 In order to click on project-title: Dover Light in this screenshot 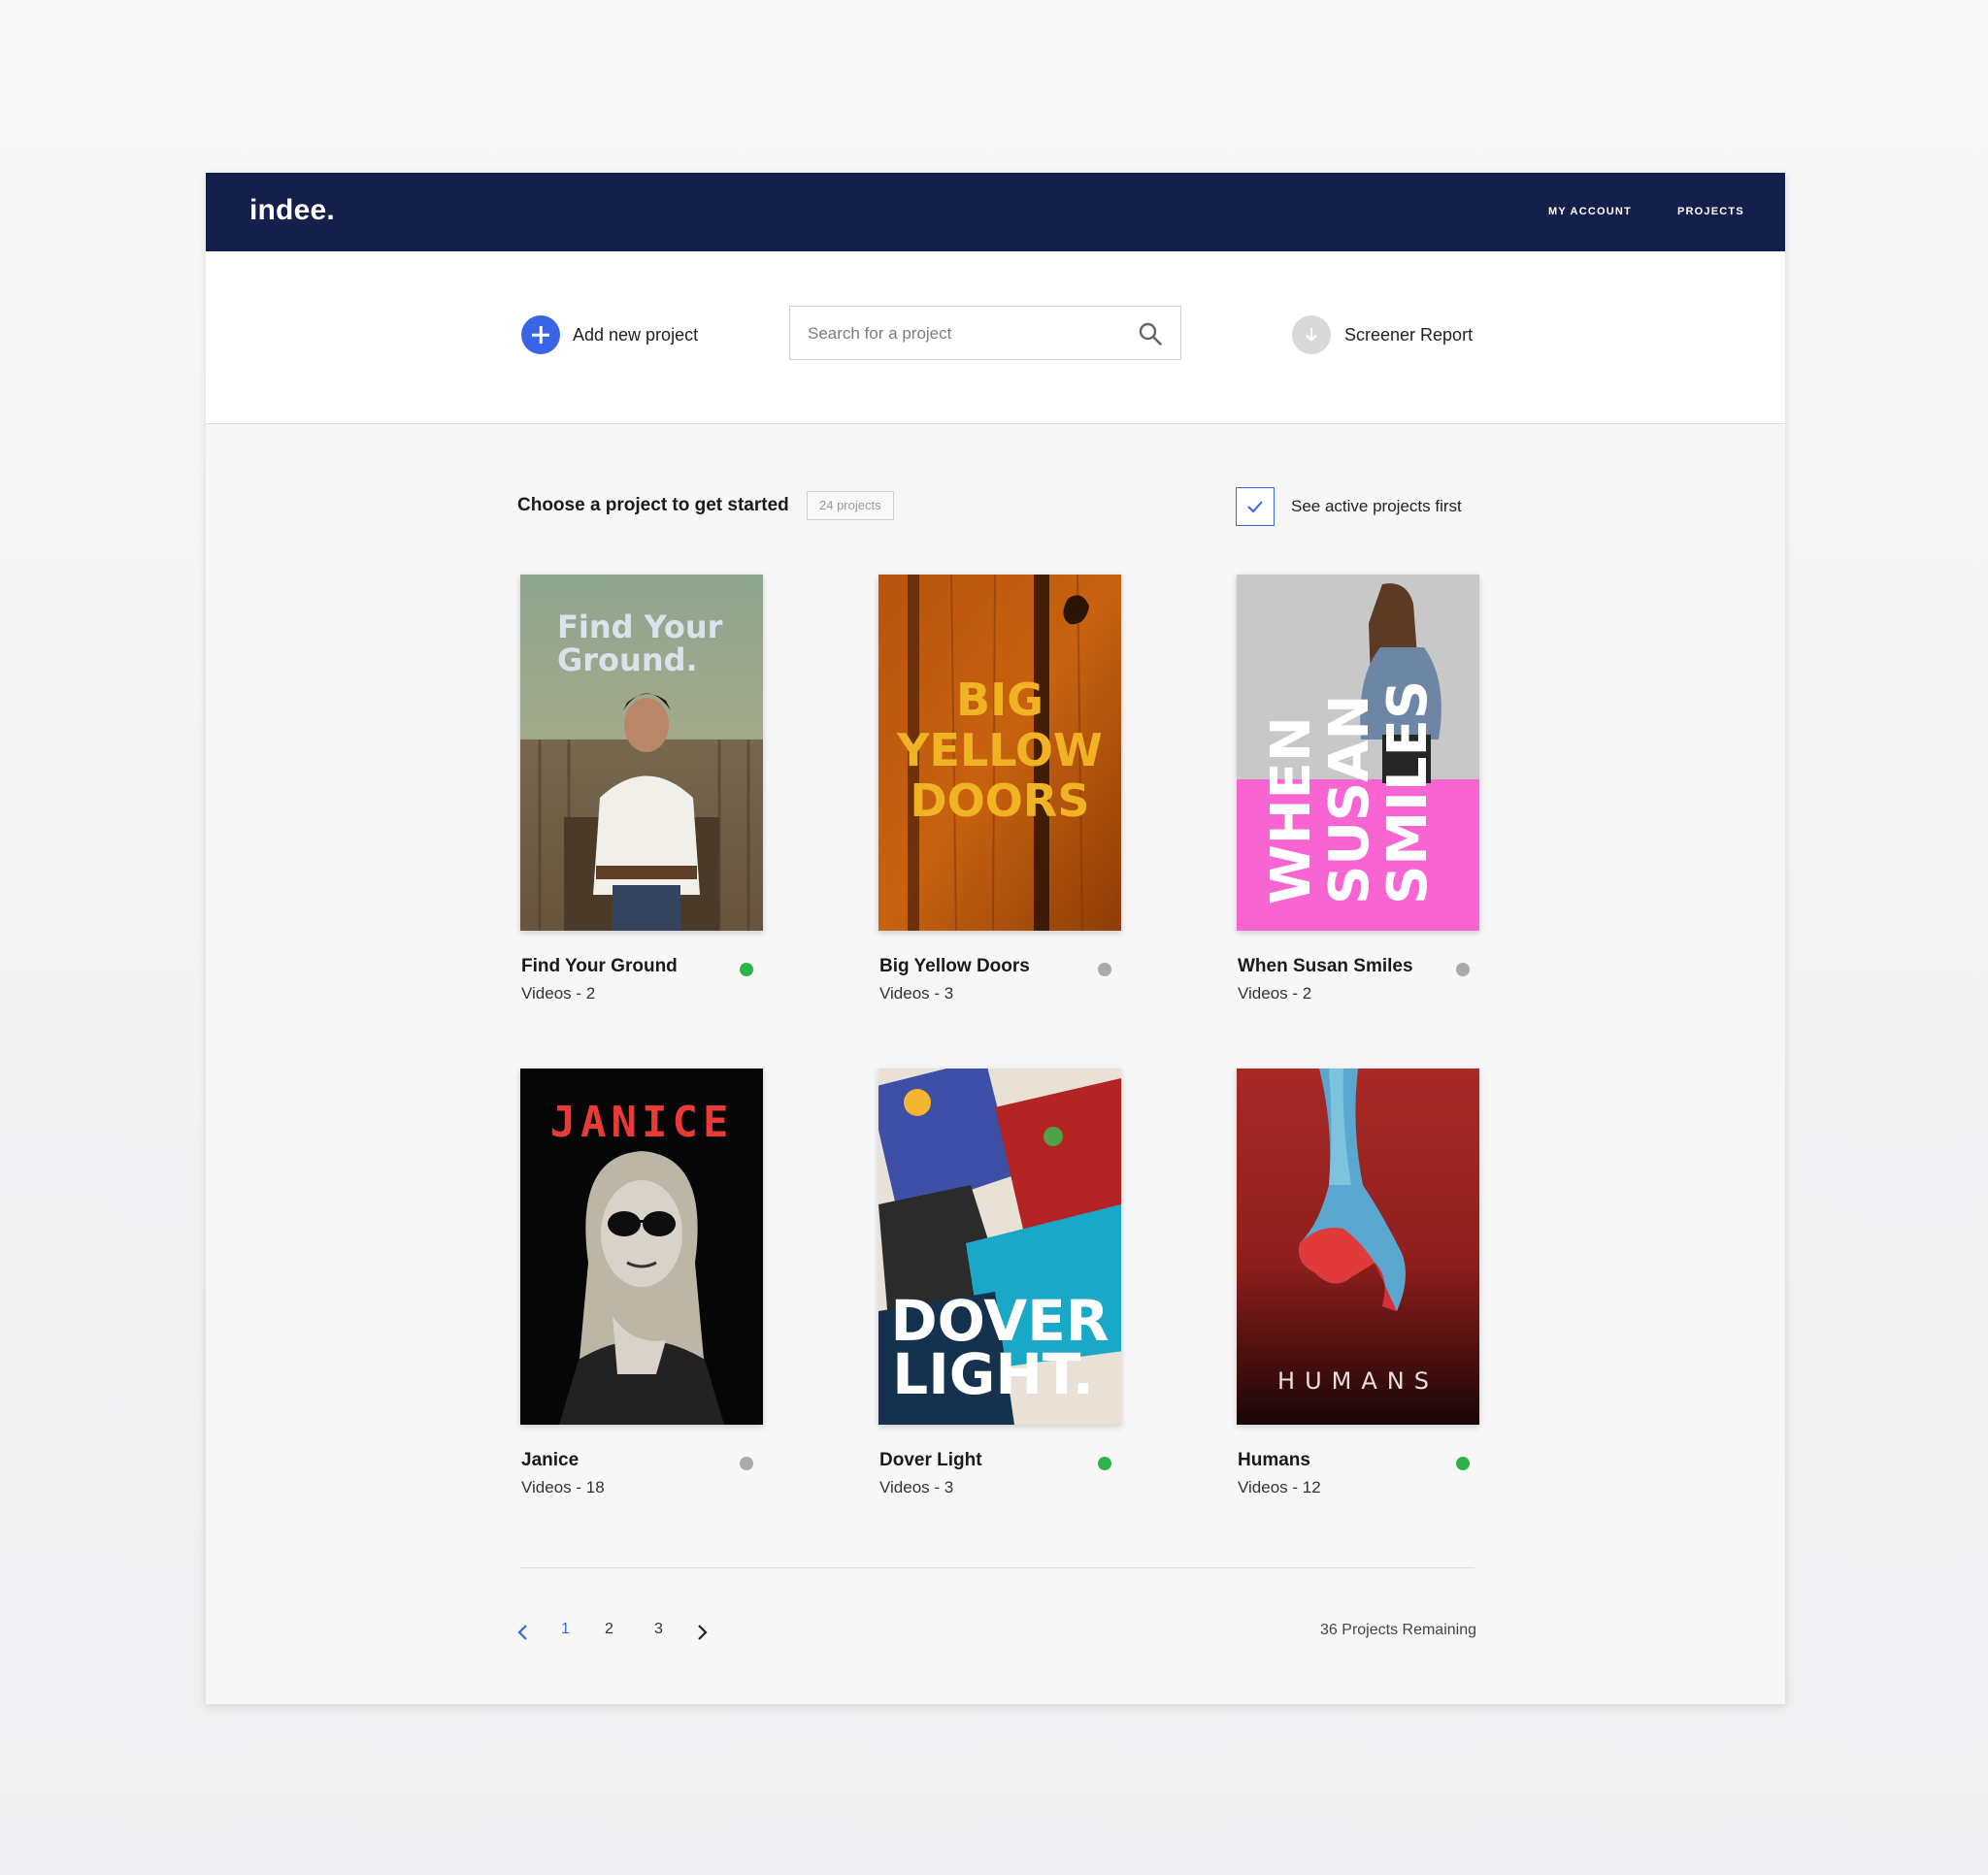, I will do `click(930, 1460)`.